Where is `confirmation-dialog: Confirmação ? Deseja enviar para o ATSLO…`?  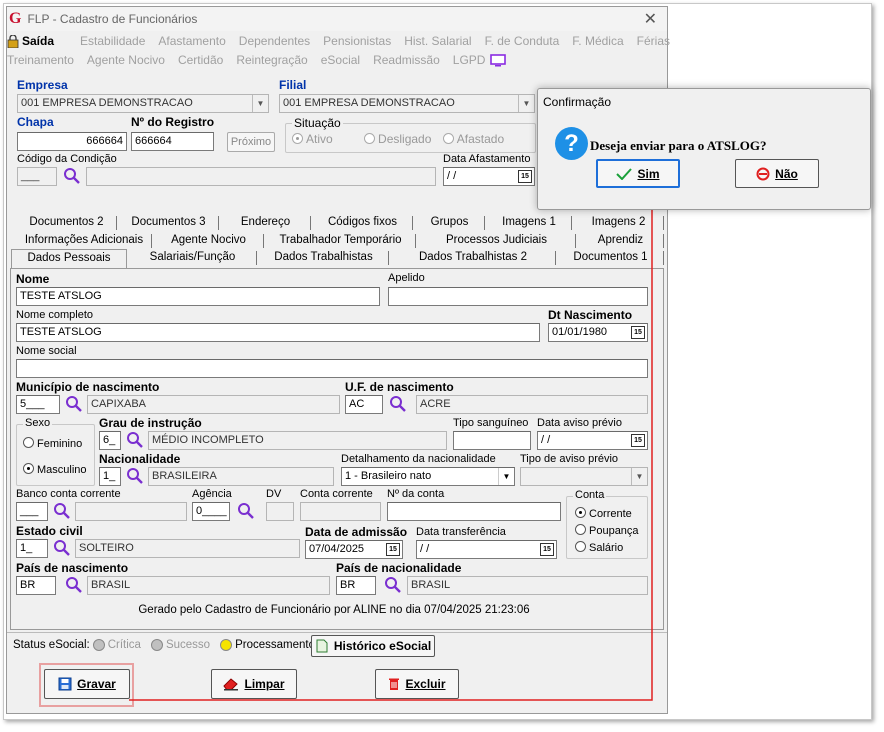 confirmation-dialog: Confirmação ? Deseja enviar para o ATSLO… is located at coordinates (704, 149).